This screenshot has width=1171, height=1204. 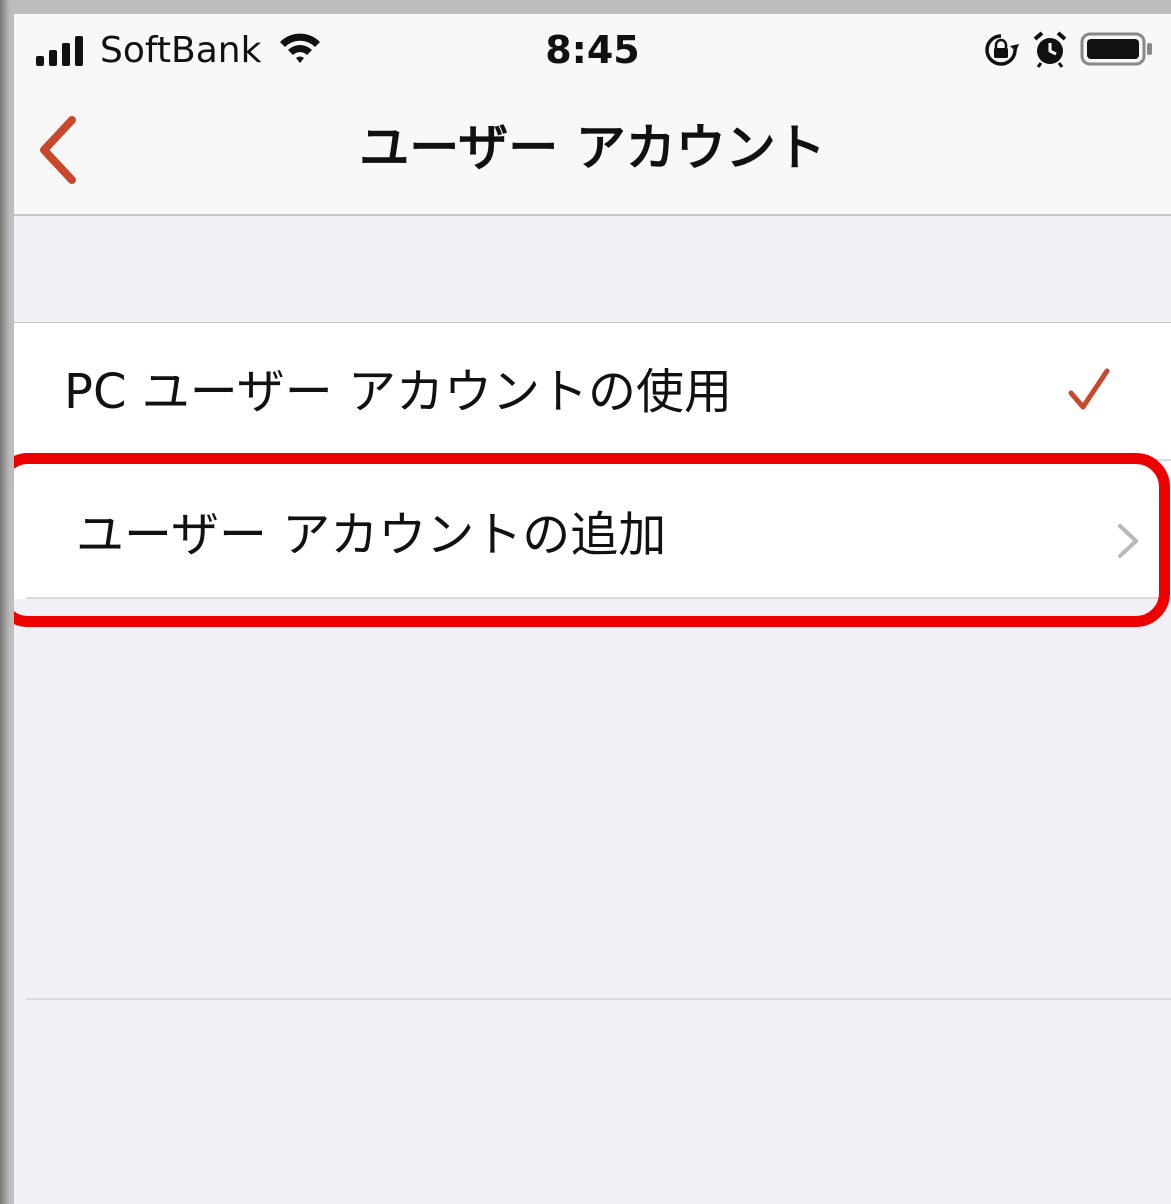 What do you see at coordinates (1002, 50) in the screenshot?
I see `rotation-lock-icon` at bounding box center [1002, 50].